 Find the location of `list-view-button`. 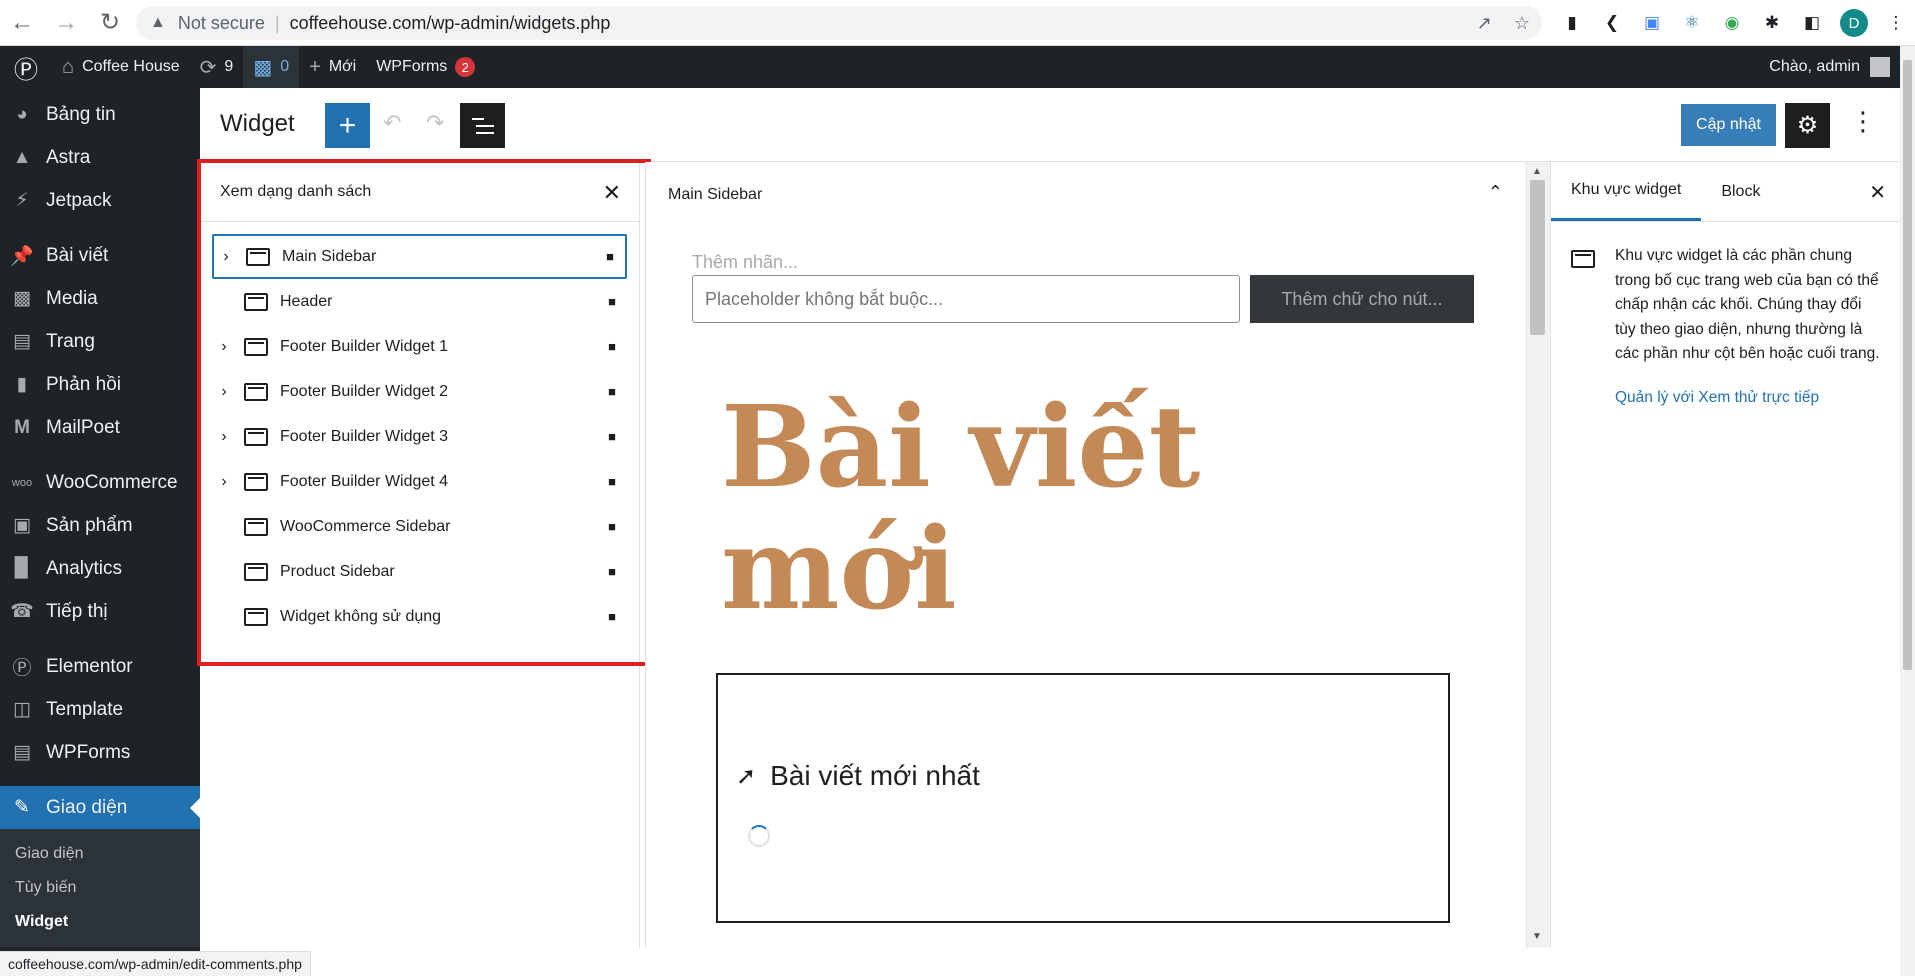

list-view-button is located at coordinates (482, 125).